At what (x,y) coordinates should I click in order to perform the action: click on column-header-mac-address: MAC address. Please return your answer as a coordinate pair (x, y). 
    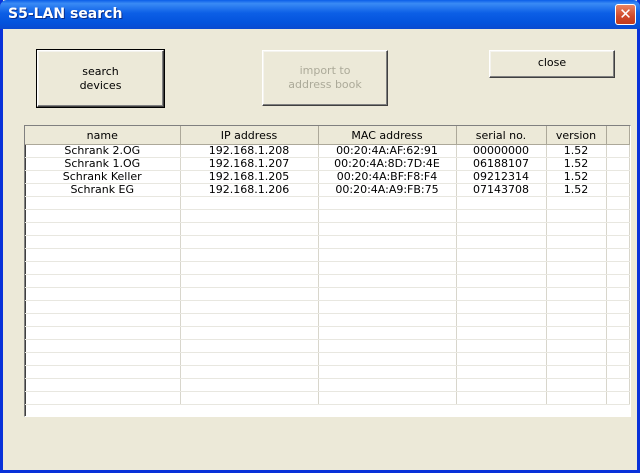
    Looking at the image, I should click on (387, 135).